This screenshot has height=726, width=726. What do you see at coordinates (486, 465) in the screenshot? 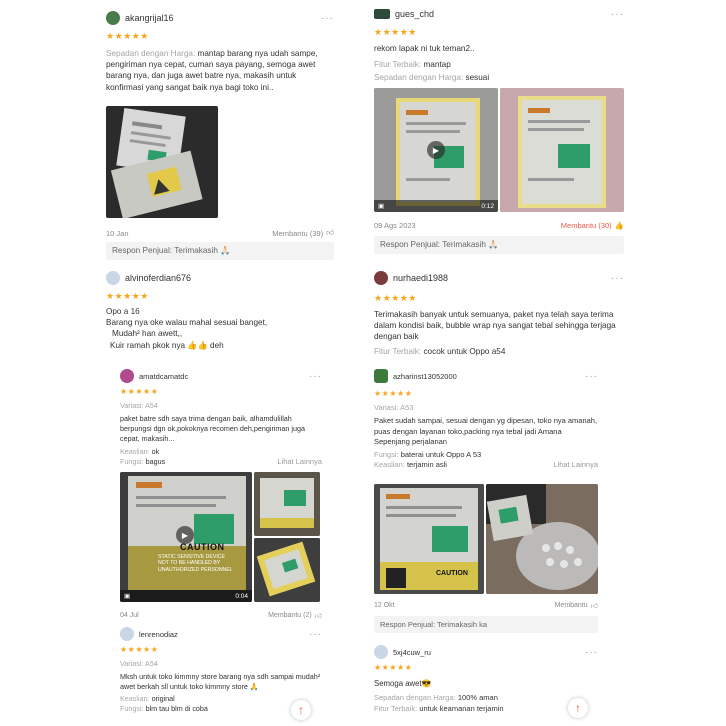
I see `review-field: Keaslian: terjamin asli Lihat Lainnya` at bounding box center [486, 465].